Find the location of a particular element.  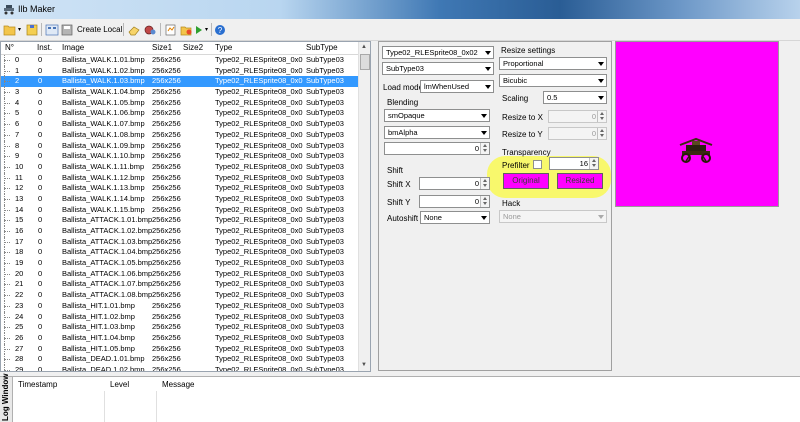

original-button: Original is located at coordinates (526, 181).